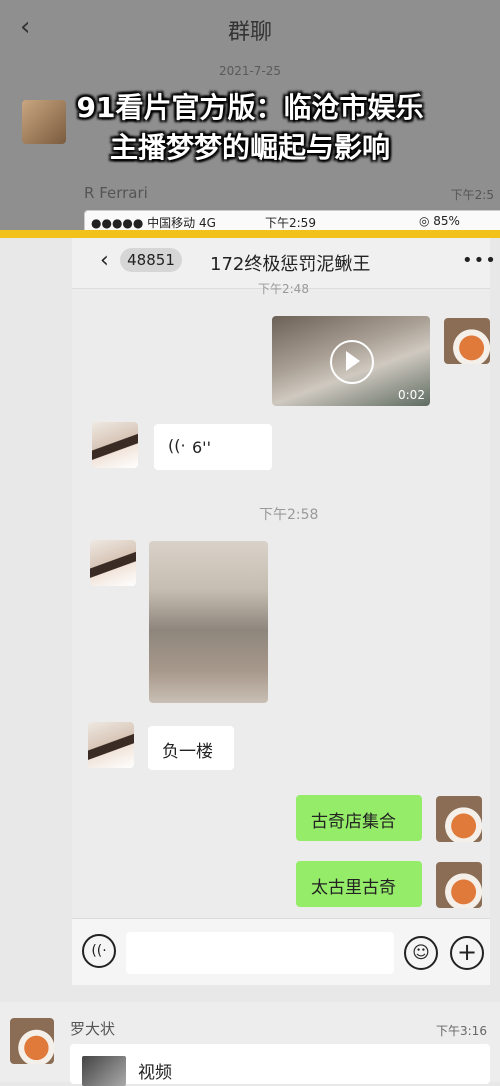  I want to click on message-bubble: 太古里古奇, so click(359, 884).